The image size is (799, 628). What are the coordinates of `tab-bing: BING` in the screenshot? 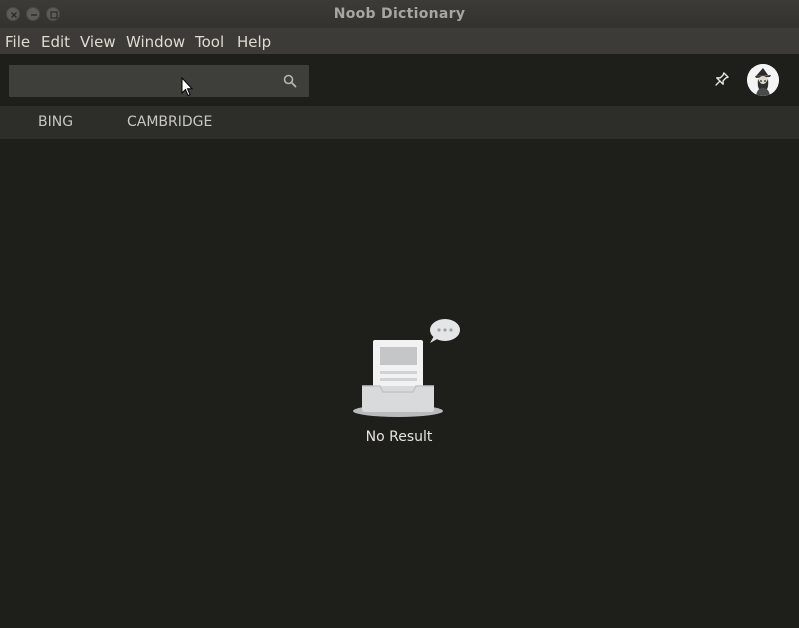 It's located at (55, 122).